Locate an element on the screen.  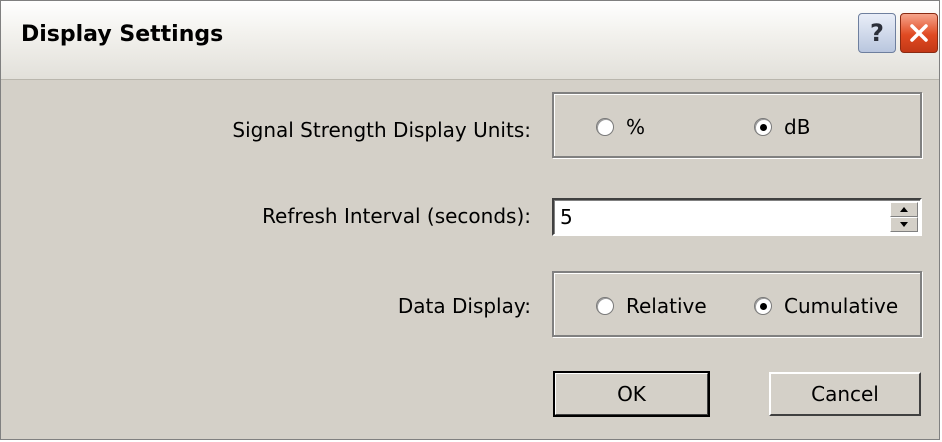
radio-relative-label: Relative is located at coordinates (666, 306).